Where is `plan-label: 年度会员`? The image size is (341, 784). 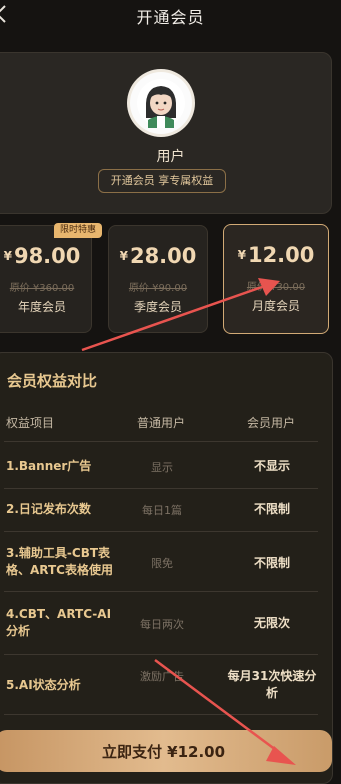 plan-label: 年度会员 is located at coordinates (41, 307).